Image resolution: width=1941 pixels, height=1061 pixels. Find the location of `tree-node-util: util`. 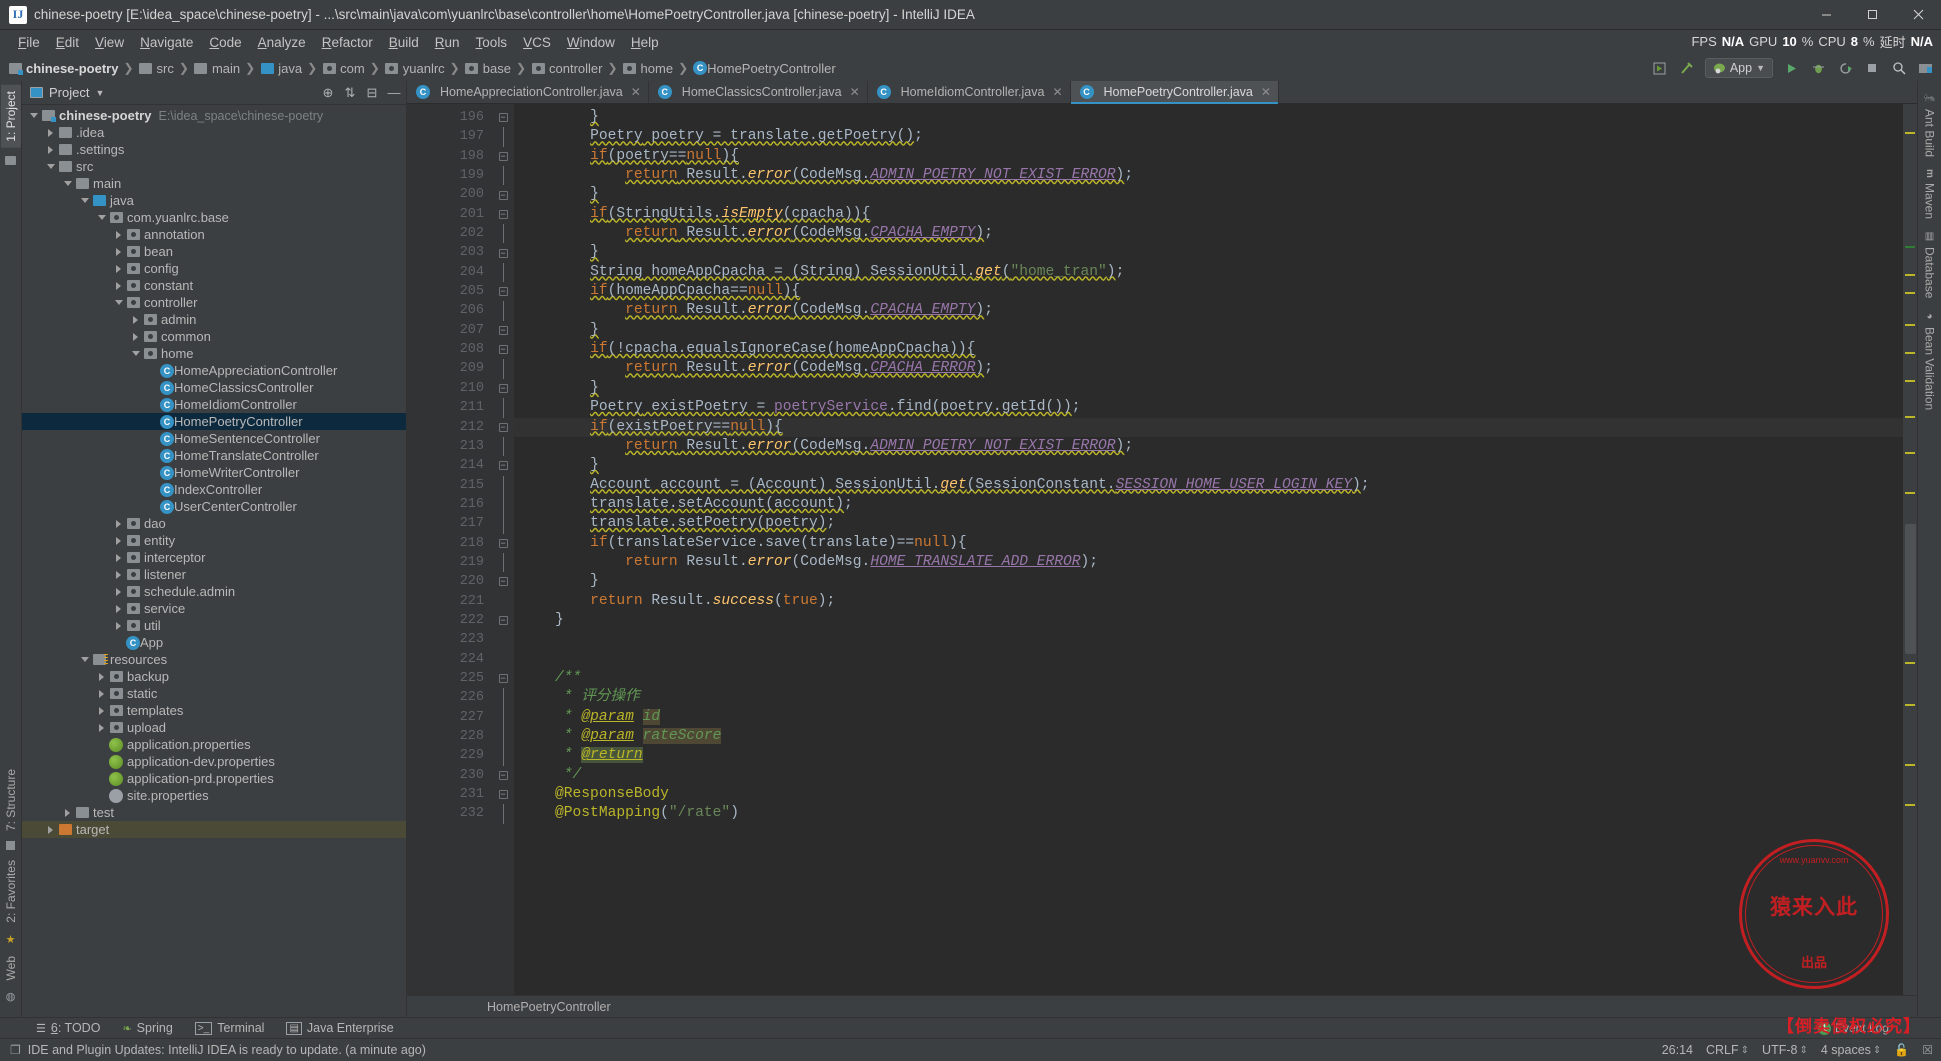

tree-node-util: util is located at coordinates (214, 625).